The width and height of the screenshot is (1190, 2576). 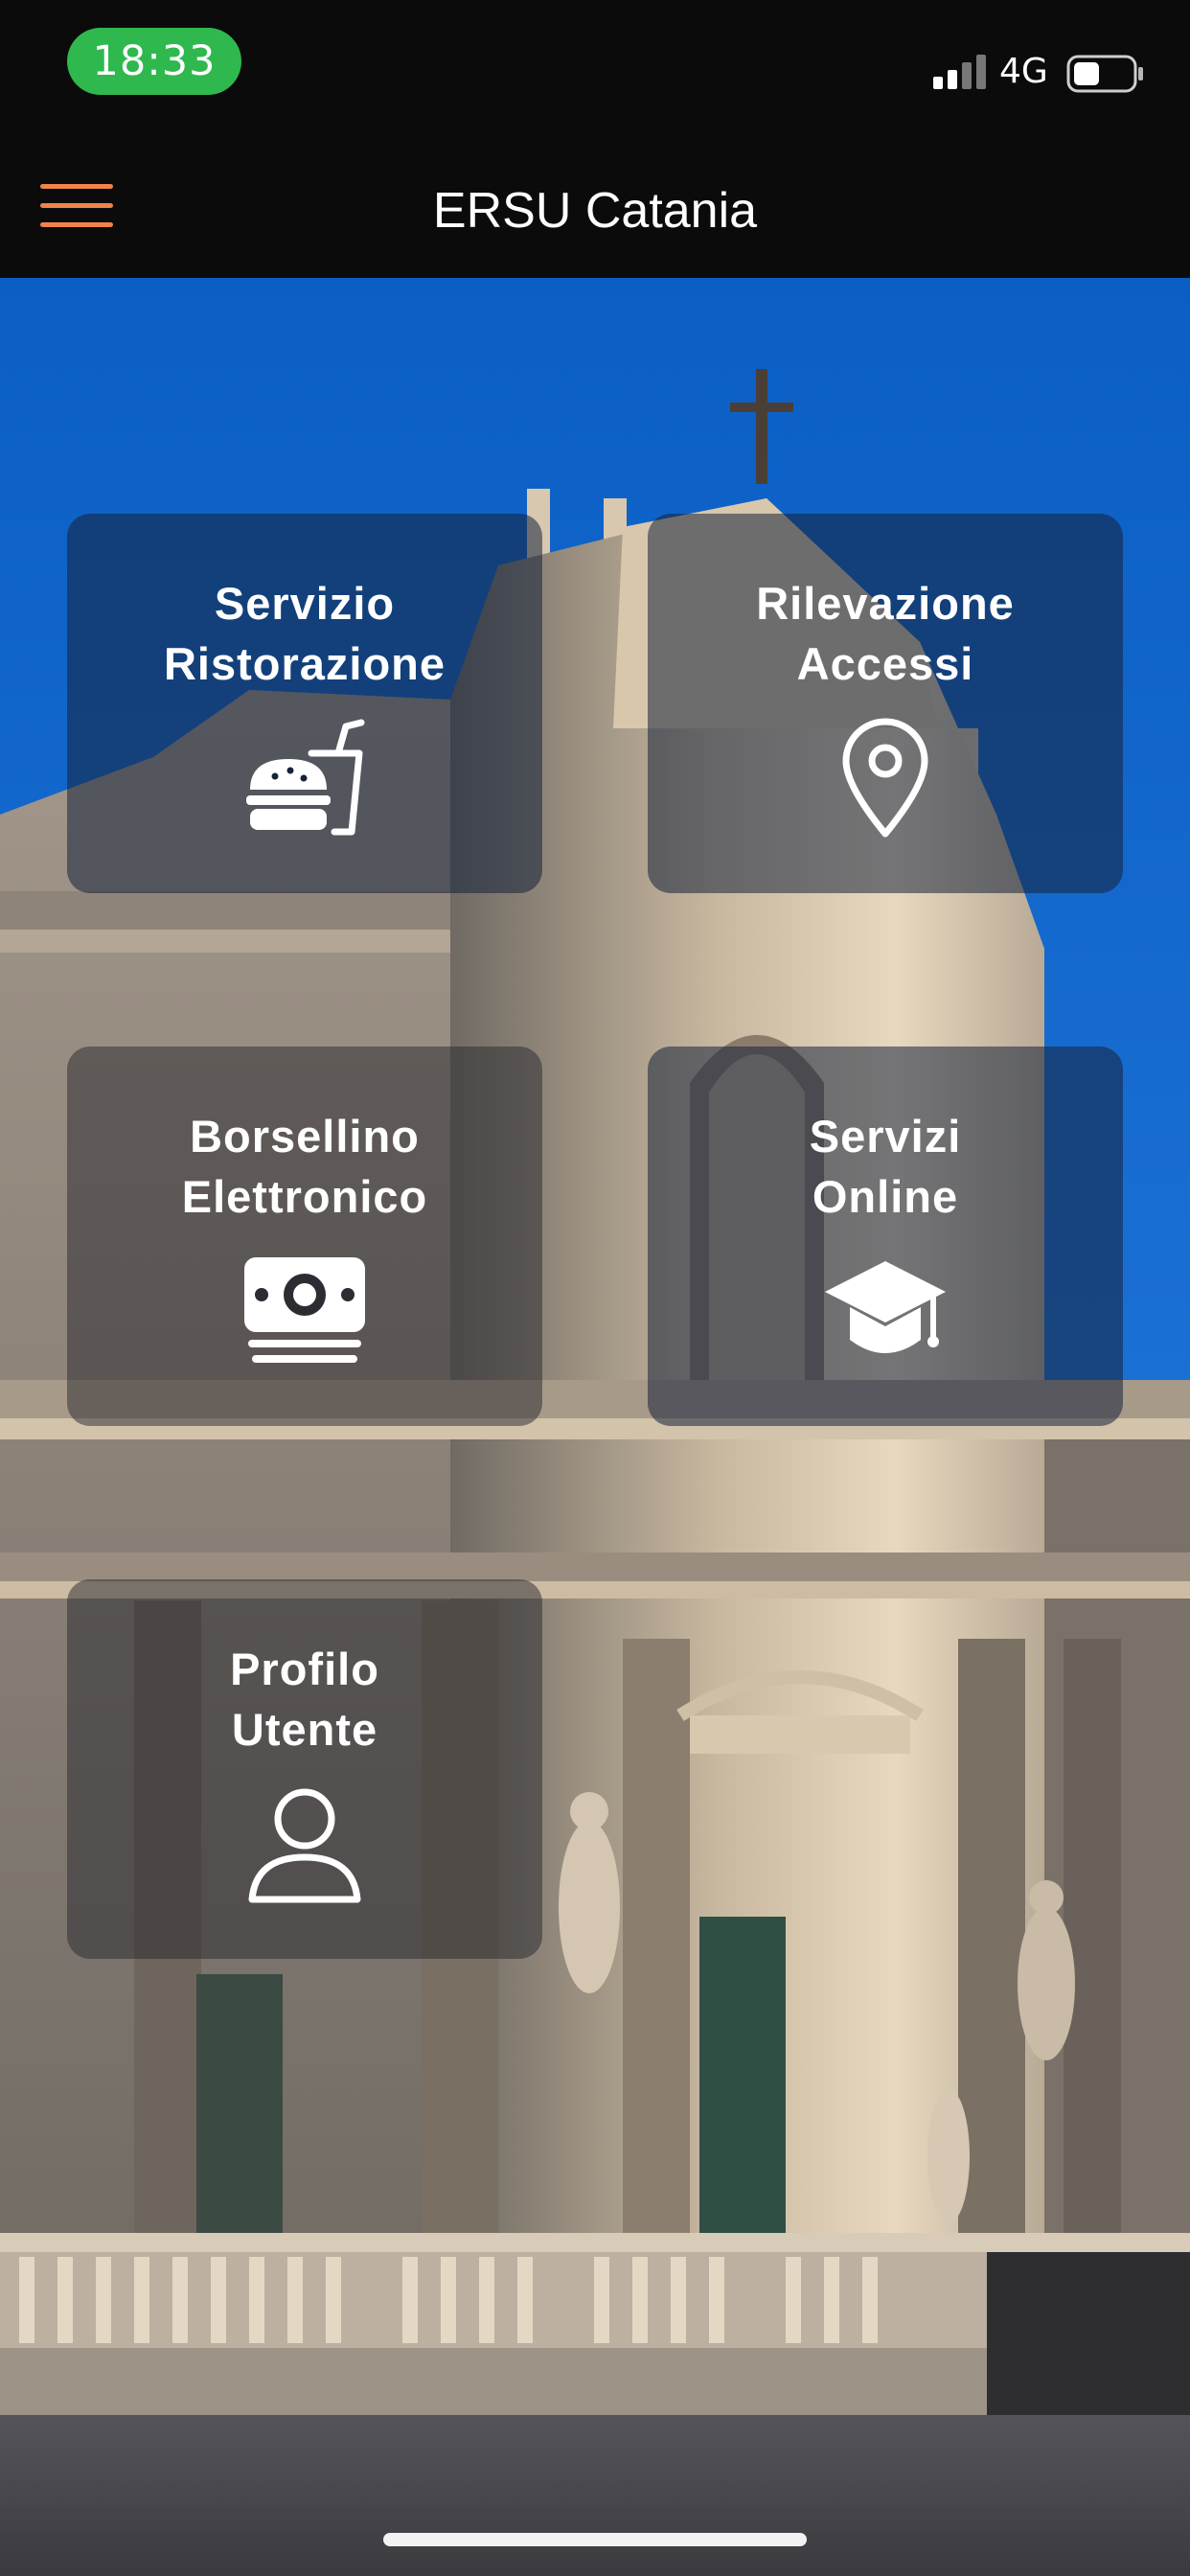 I want to click on location-pin-icon, so click(x=885, y=778).